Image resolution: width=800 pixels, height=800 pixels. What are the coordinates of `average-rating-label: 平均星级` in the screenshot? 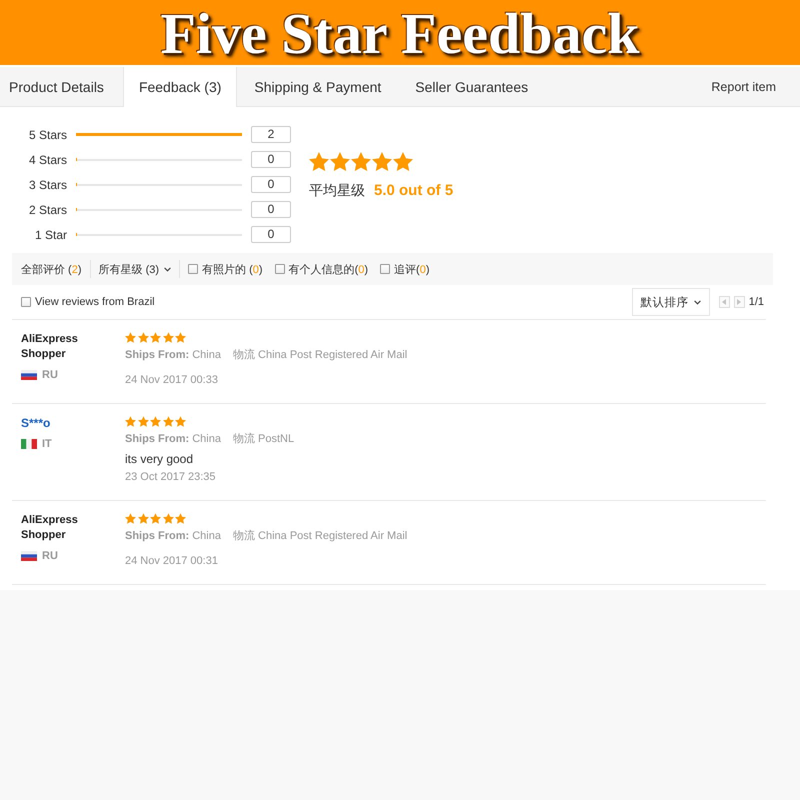 It's located at (337, 191).